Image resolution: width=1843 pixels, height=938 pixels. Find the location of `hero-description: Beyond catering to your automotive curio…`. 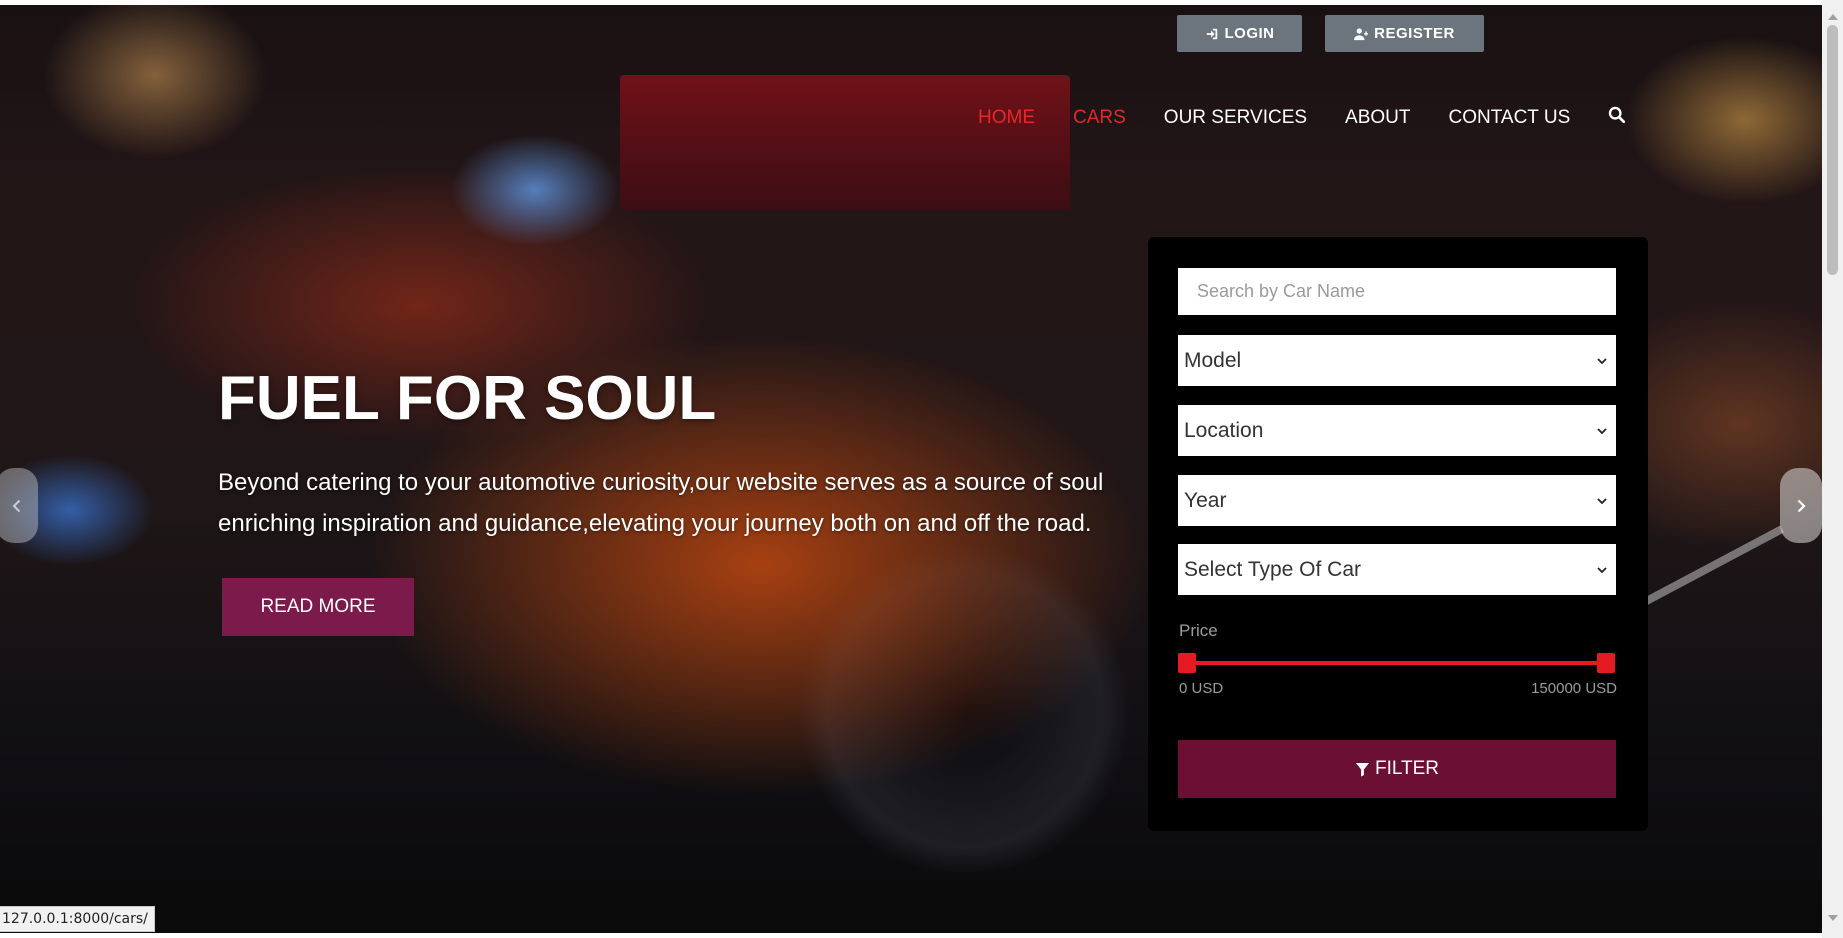

hero-description: Beyond catering to your automotive curio… is located at coordinates (661, 503).